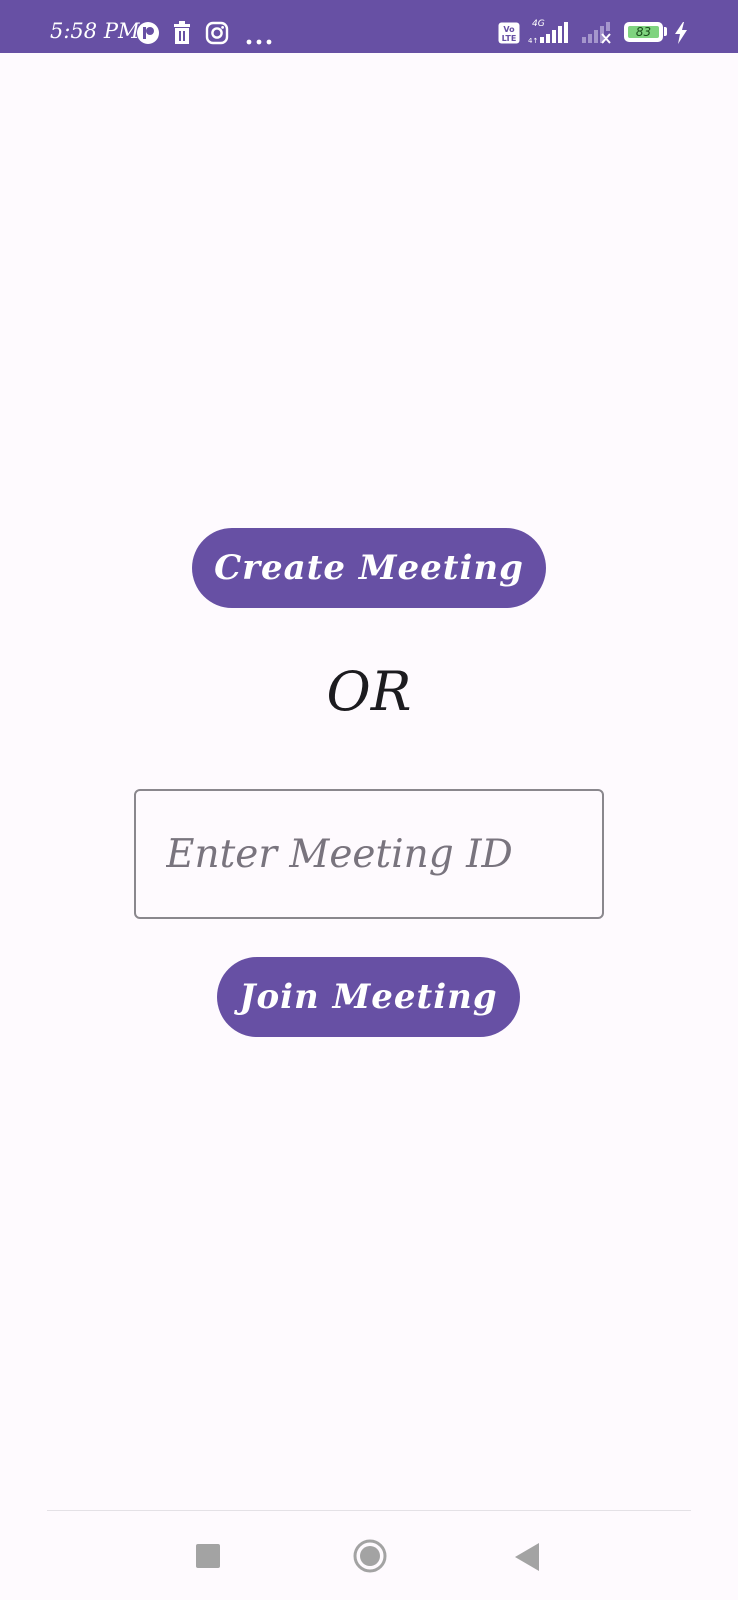 The width and height of the screenshot is (738, 1600). Describe the element at coordinates (527, 1559) in the screenshot. I see `back-triangle-icon` at that location.